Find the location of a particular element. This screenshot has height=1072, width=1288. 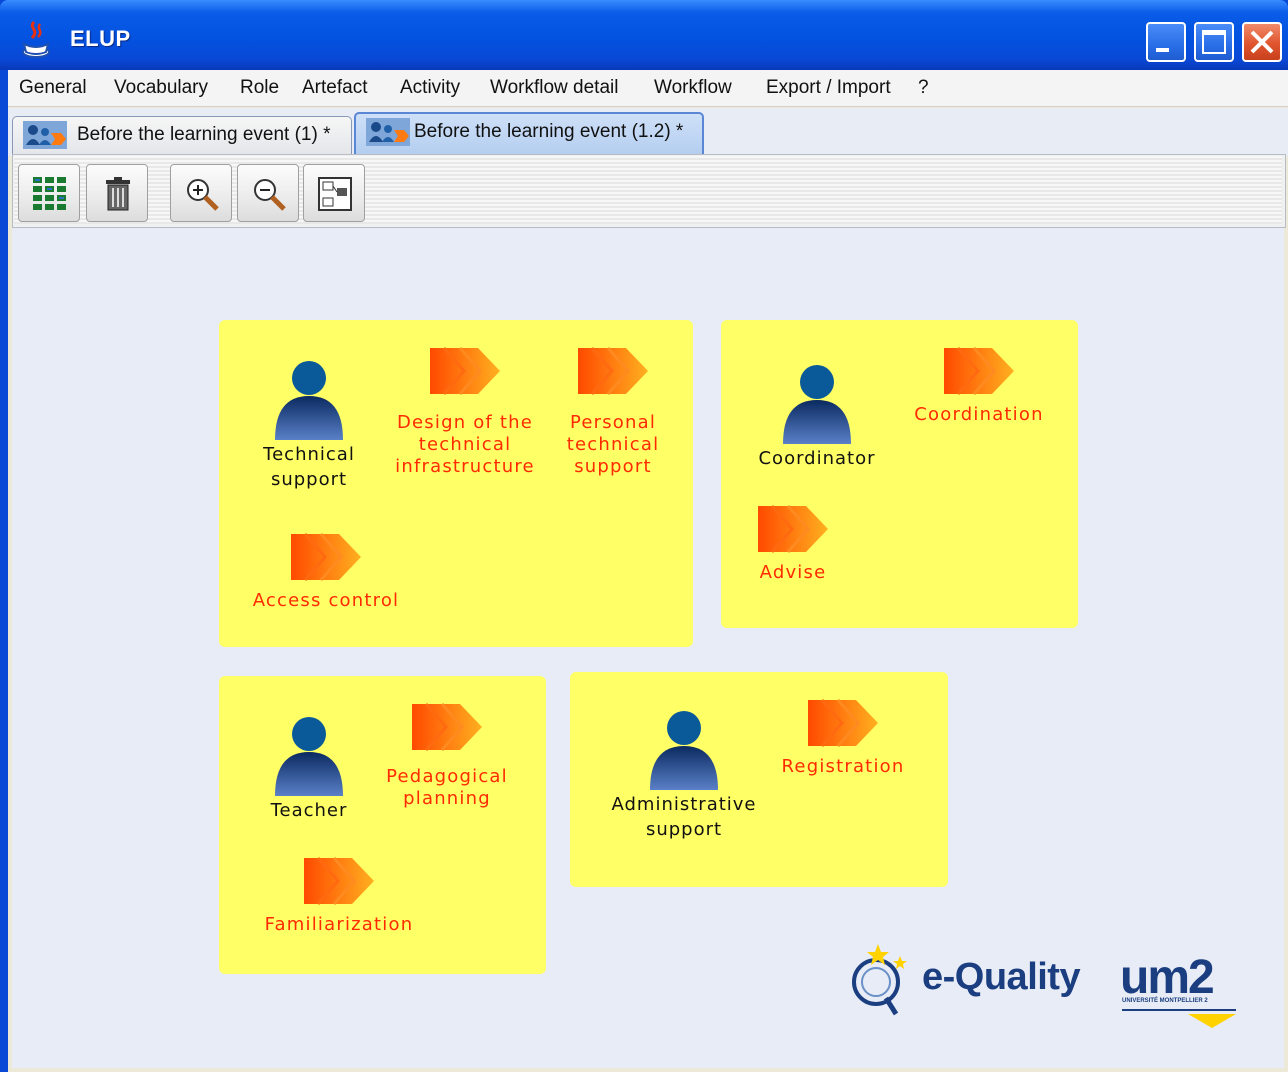

grid-layout-icon is located at coordinates (49, 193).